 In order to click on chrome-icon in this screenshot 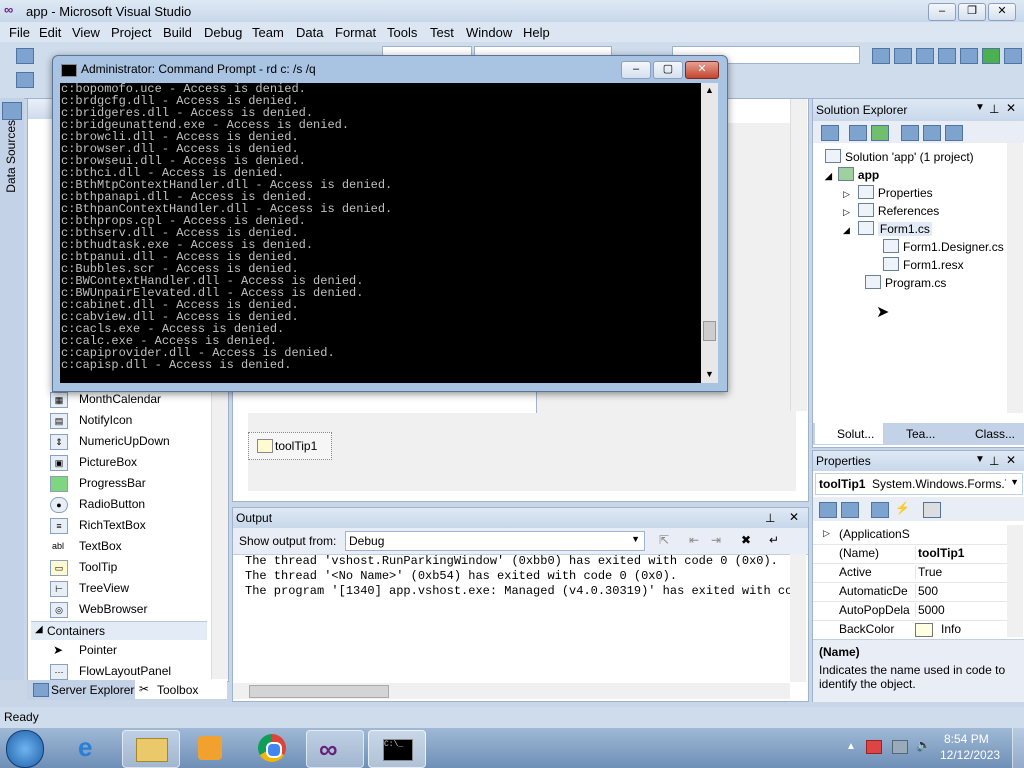, I will do `click(272, 748)`.